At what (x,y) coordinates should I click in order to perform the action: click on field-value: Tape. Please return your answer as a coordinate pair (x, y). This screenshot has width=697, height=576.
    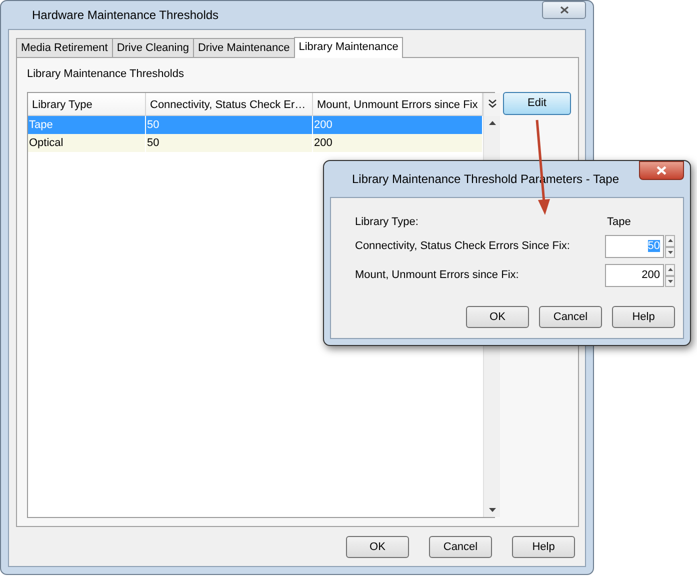
    Looking at the image, I should click on (619, 222).